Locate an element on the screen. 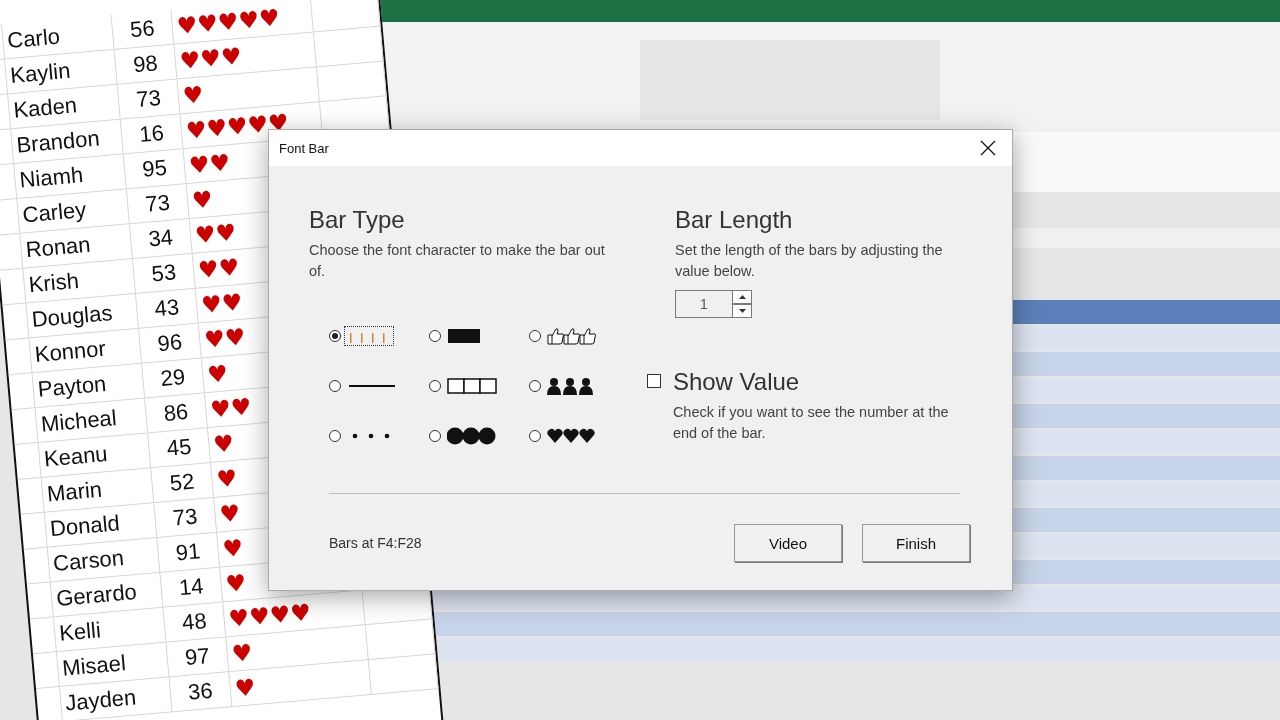 This screenshot has width=1280, height=720. table-cell: 56 is located at coordinates (142, 29).